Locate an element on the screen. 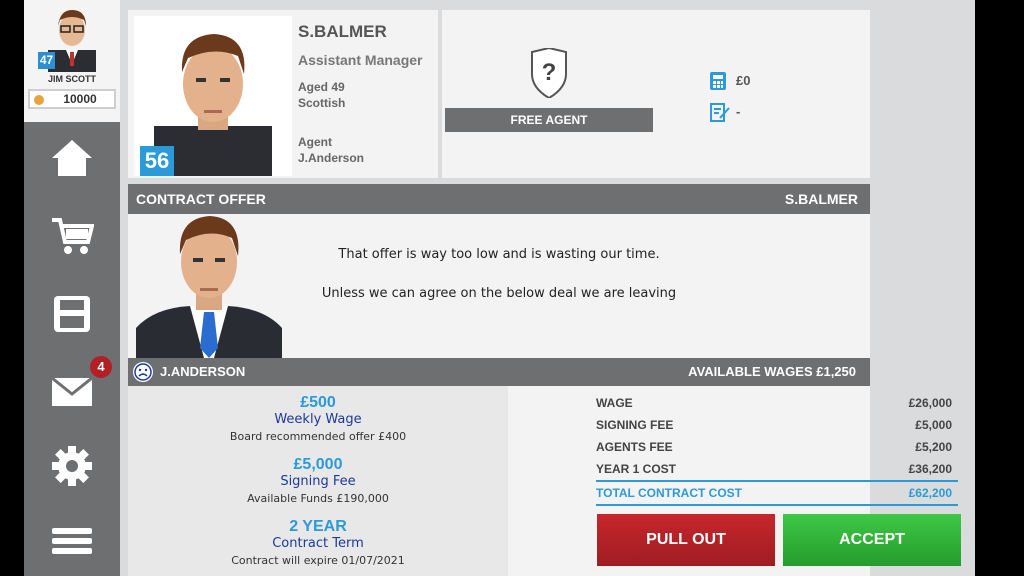 The height and width of the screenshot is (576, 1024). mail-badge: 4 is located at coordinates (101, 367).